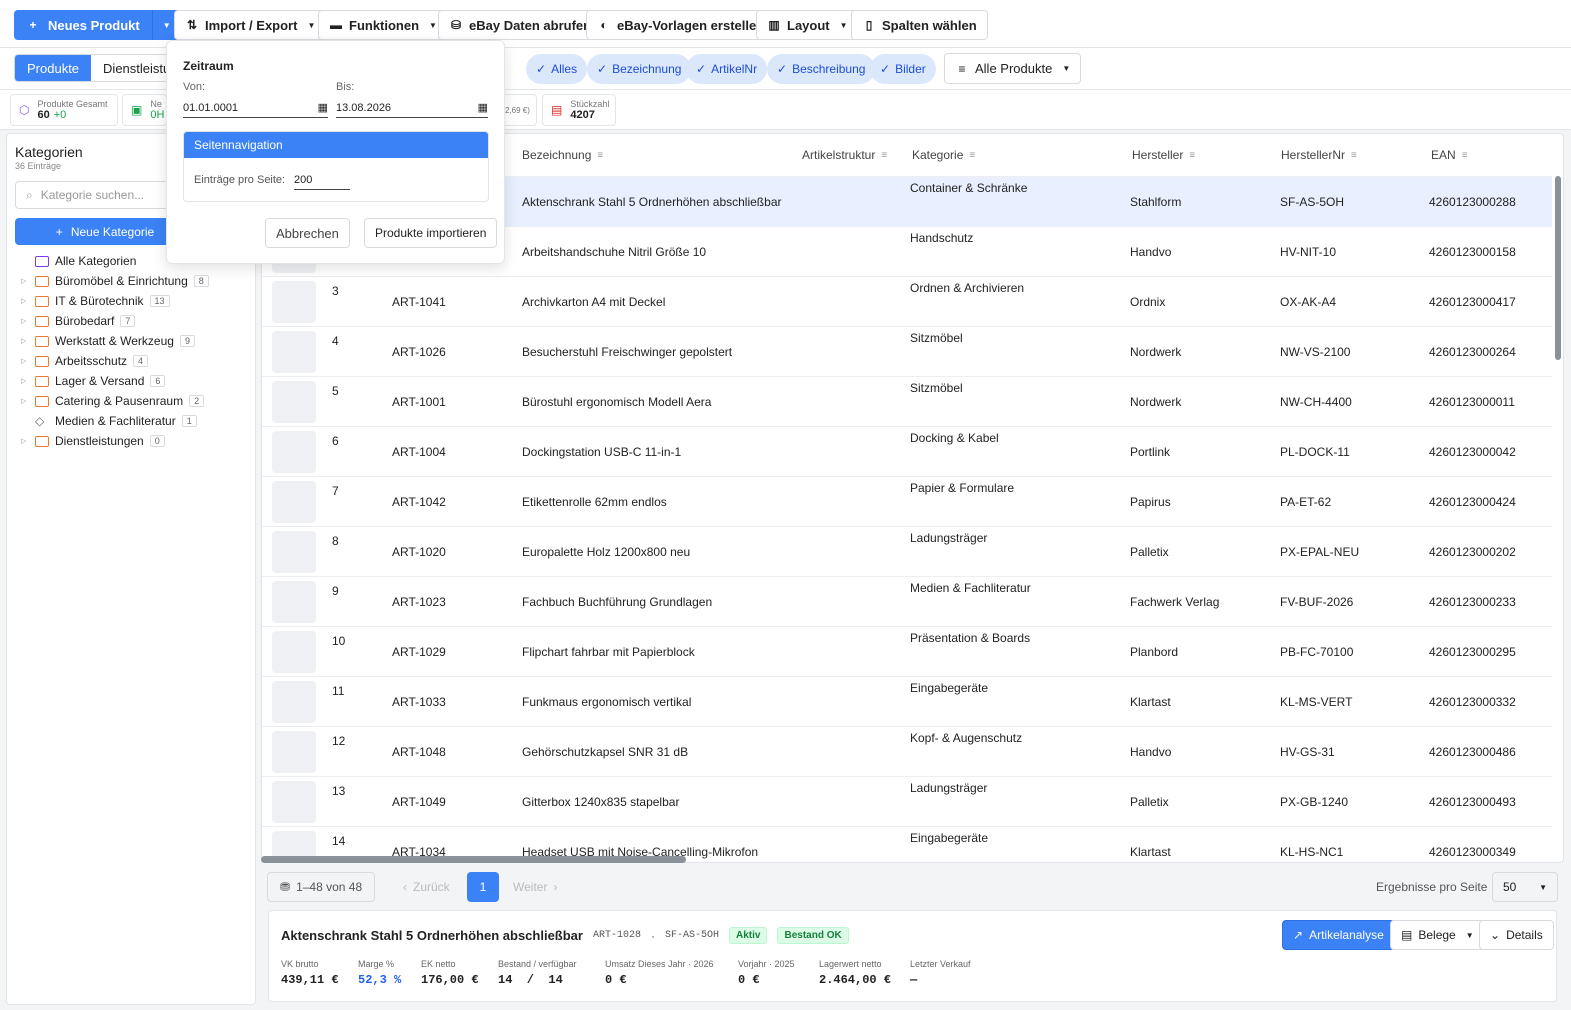 The image size is (1571, 1010). Describe the element at coordinates (335, 441) in the screenshot. I see `cell-n: 6` at that location.